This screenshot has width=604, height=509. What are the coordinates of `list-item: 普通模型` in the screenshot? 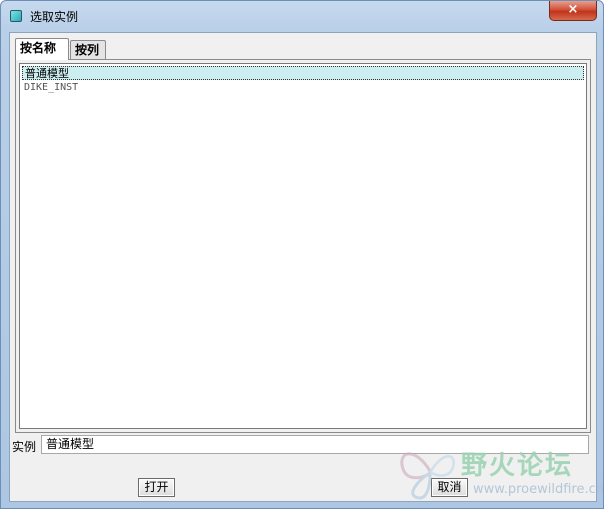 It's located at (303, 73).